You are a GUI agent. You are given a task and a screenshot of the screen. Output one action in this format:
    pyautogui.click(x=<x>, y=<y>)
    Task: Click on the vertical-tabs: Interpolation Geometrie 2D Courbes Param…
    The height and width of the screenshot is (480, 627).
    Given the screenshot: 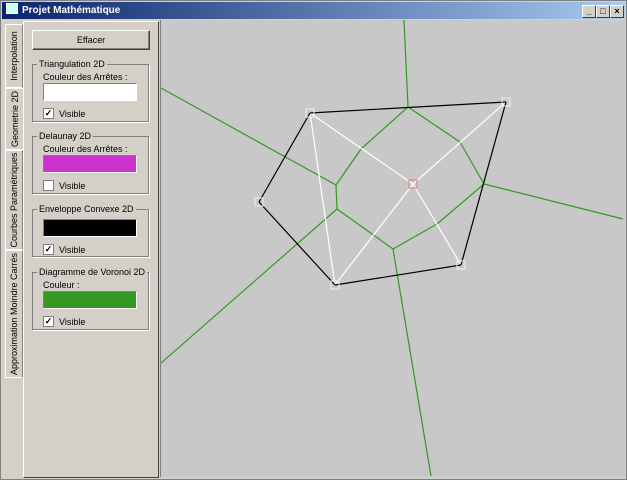 What is the action you would take?
    pyautogui.click(x=14, y=202)
    